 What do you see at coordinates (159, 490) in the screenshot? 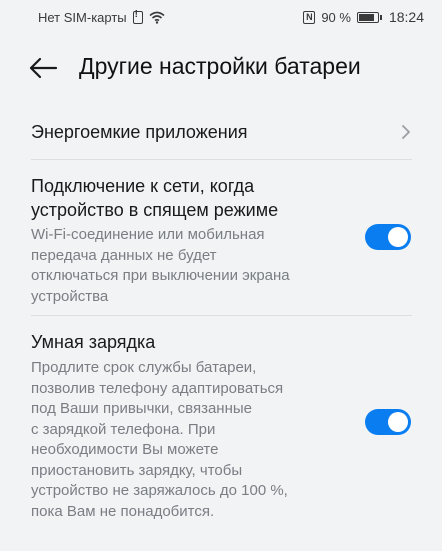
I see `description-line: устройство не заряжалось до 100 %,` at bounding box center [159, 490].